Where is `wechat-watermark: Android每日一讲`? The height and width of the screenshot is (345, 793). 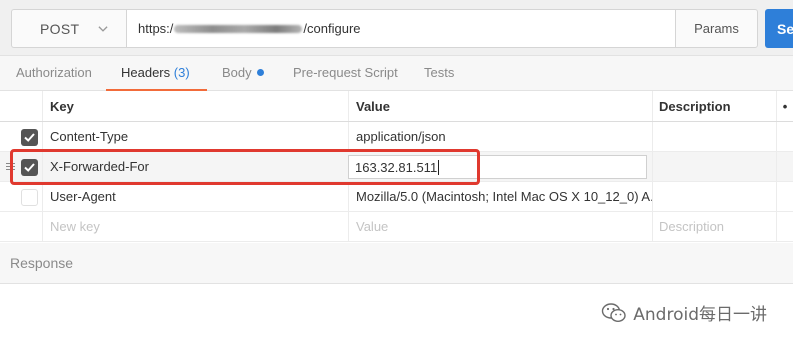
wechat-watermark: Android每日一讲 is located at coordinates (684, 312).